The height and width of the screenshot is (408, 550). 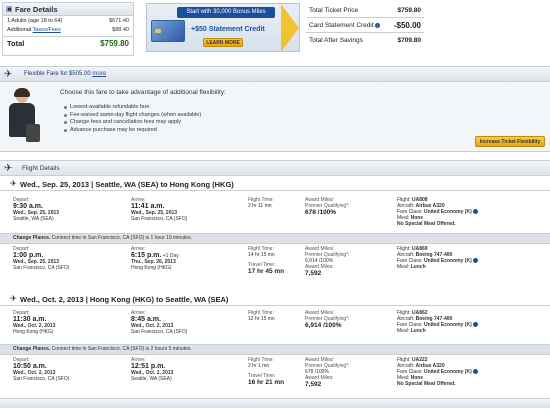 What do you see at coordinates (68, 43) in the screenshot?
I see `fare-total: Total $759.80` at bounding box center [68, 43].